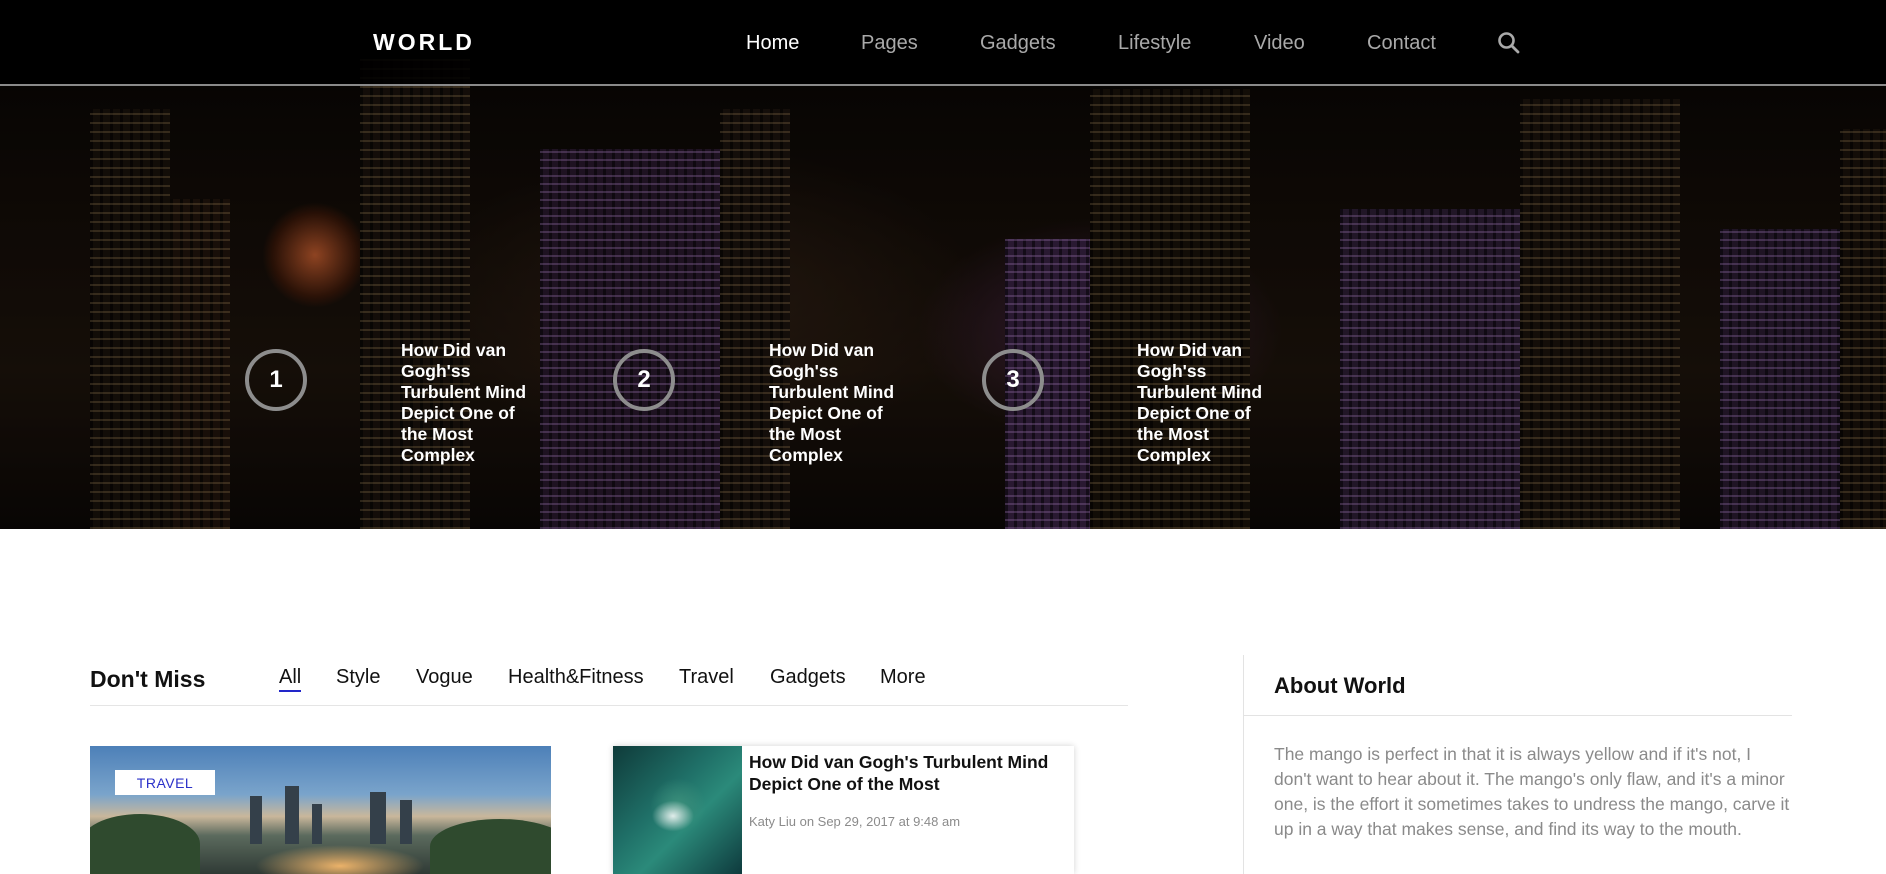 This screenshot has width=1886, height=874. What do you see at coordinates (1154, 43) in the screenshot?
I see `nav-item-lifestyle: Lifestyle` at bounding box center [1154, 43].